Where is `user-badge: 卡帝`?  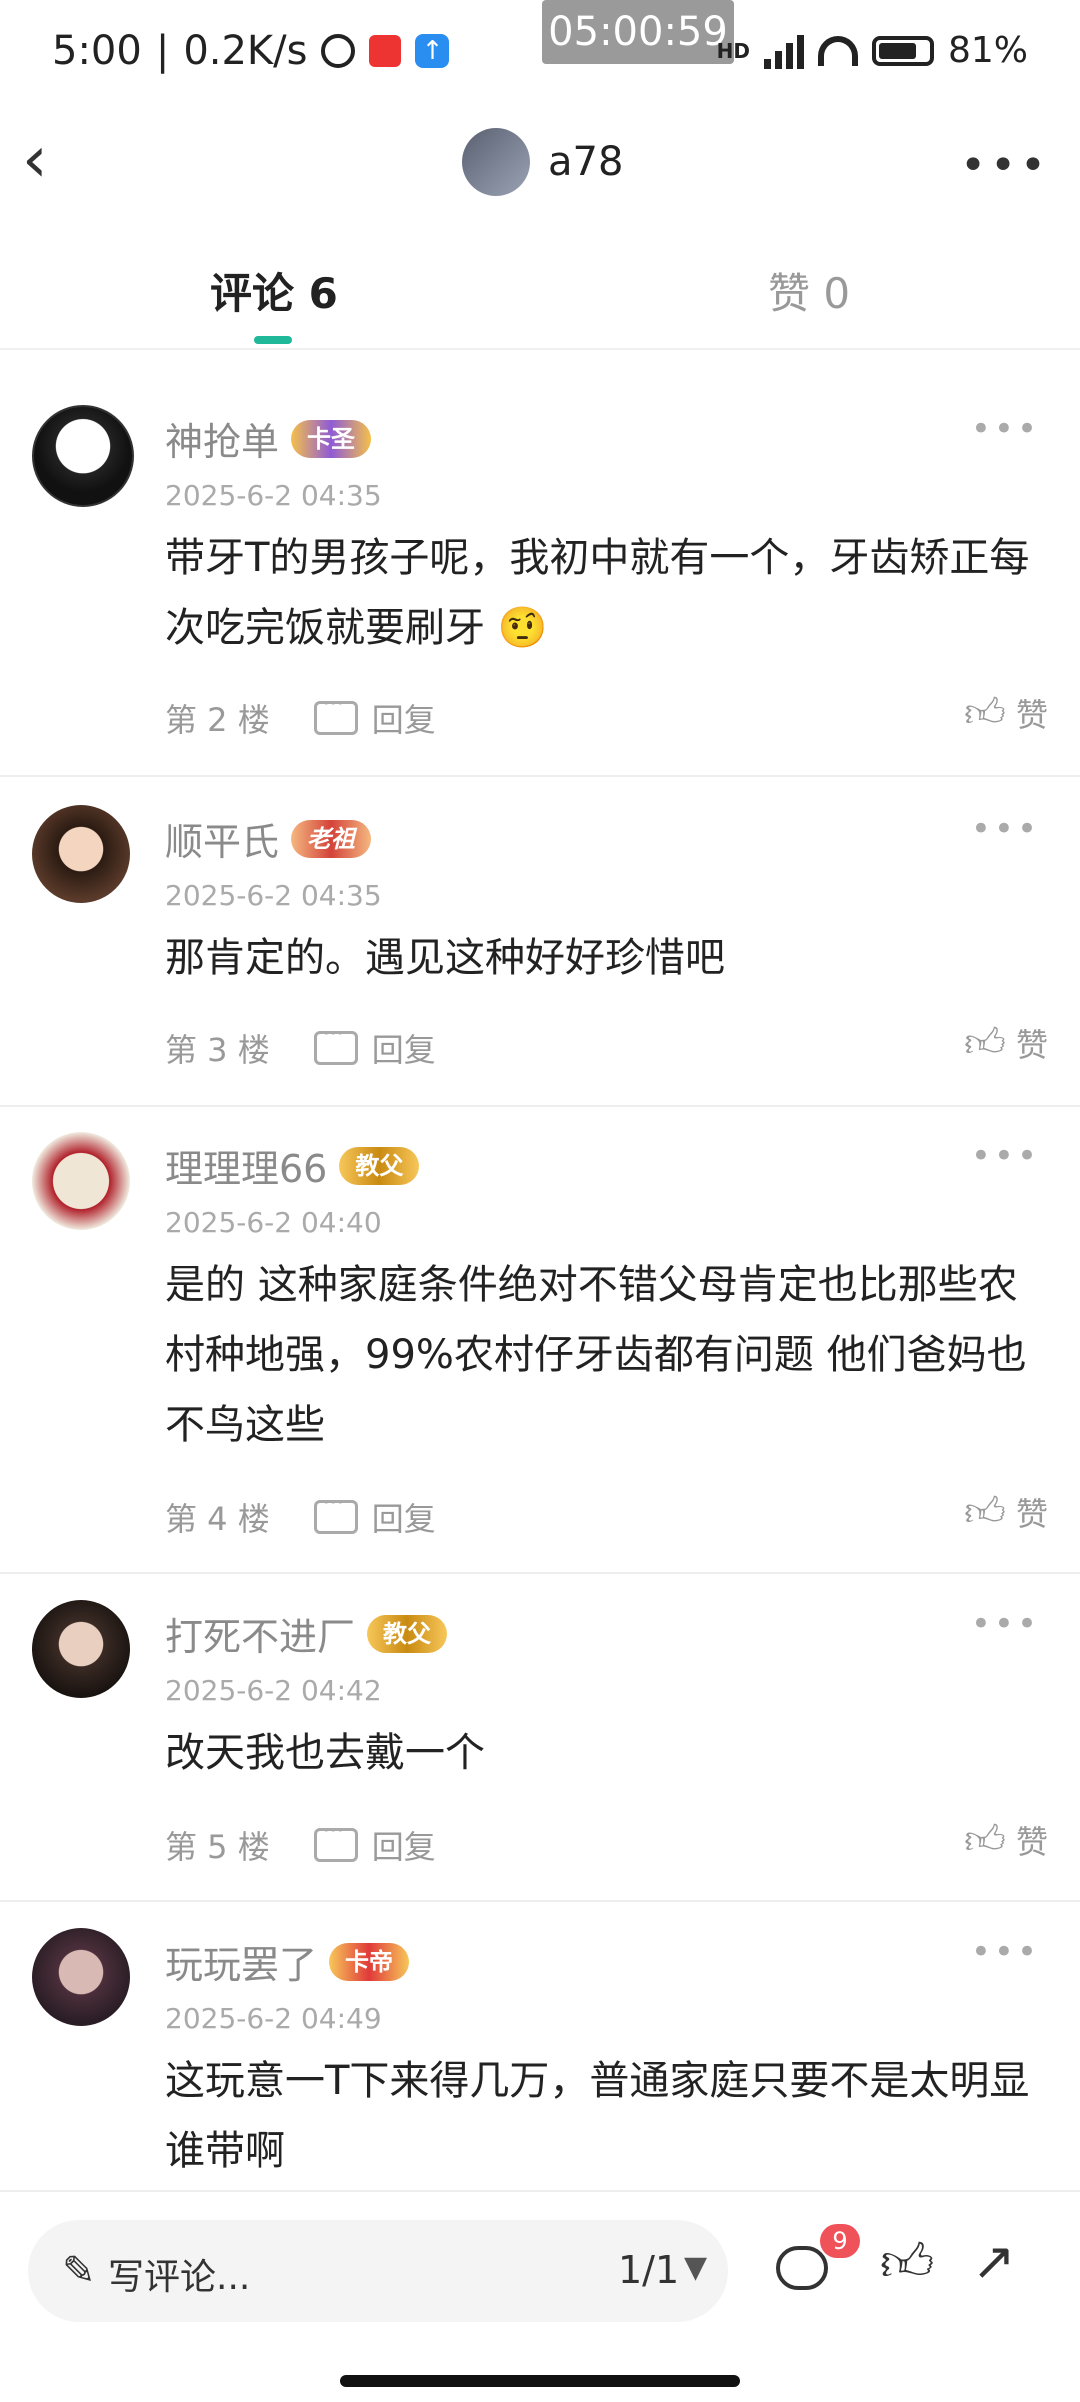
user-badge: 卡帝 is located at coordinates (369, 1961).